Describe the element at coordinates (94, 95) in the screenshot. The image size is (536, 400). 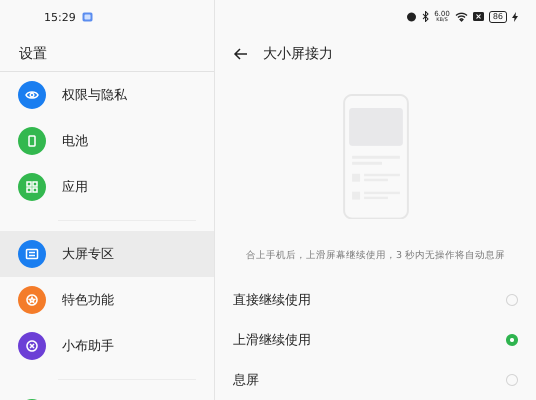
I see `item-label: 权限与隐私` at that location.